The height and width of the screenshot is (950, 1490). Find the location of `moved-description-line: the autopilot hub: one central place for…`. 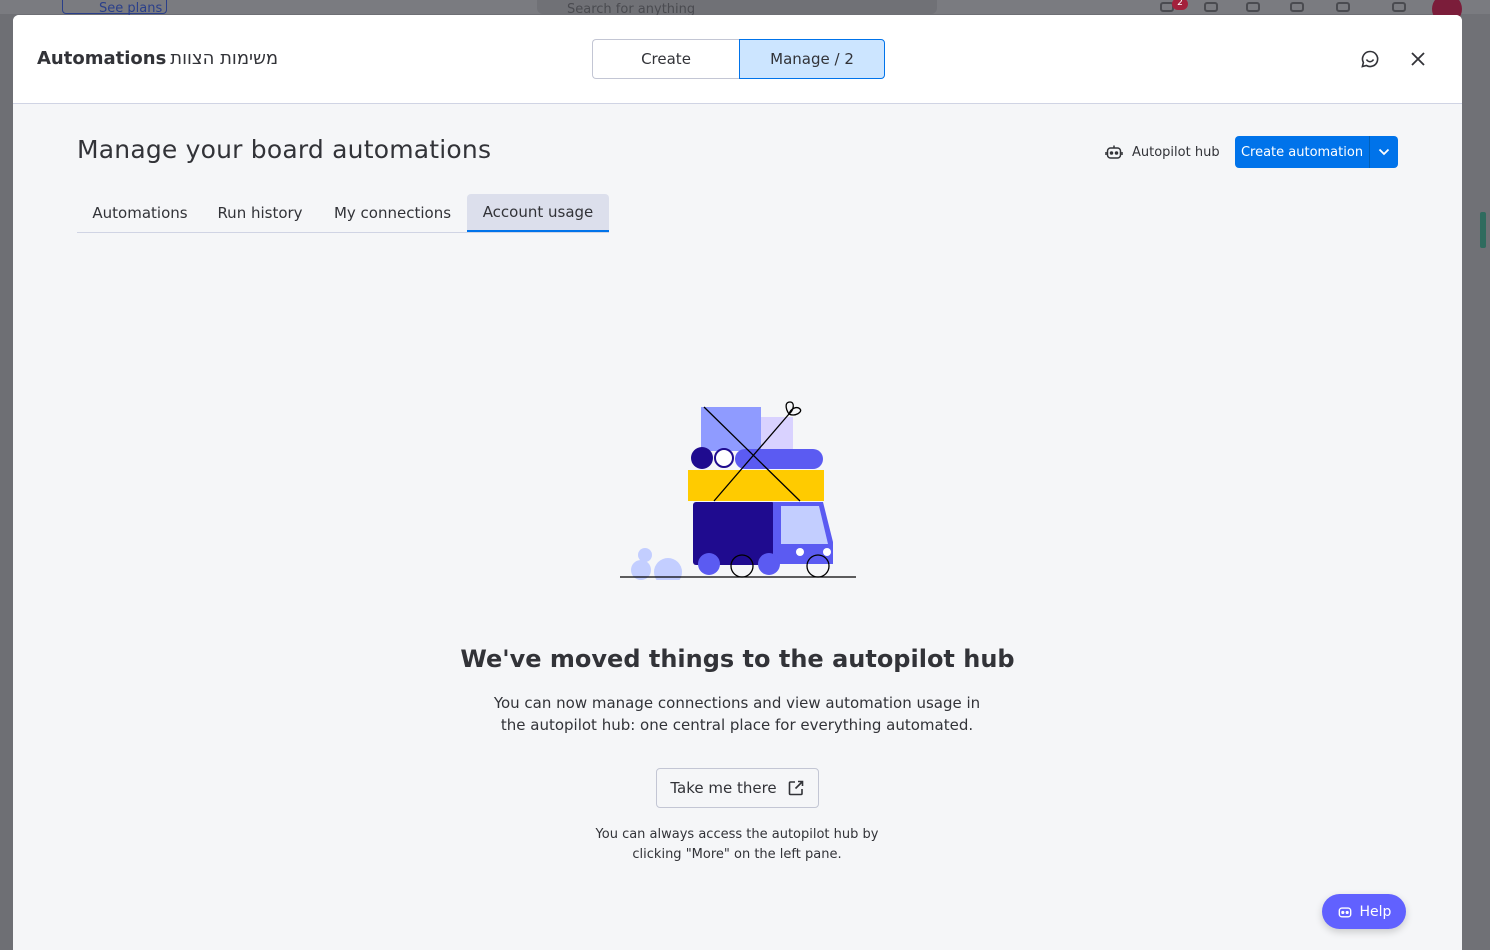

moved-description-line: the autopilot hub: one central place for… is located at coordinates (737, 725).